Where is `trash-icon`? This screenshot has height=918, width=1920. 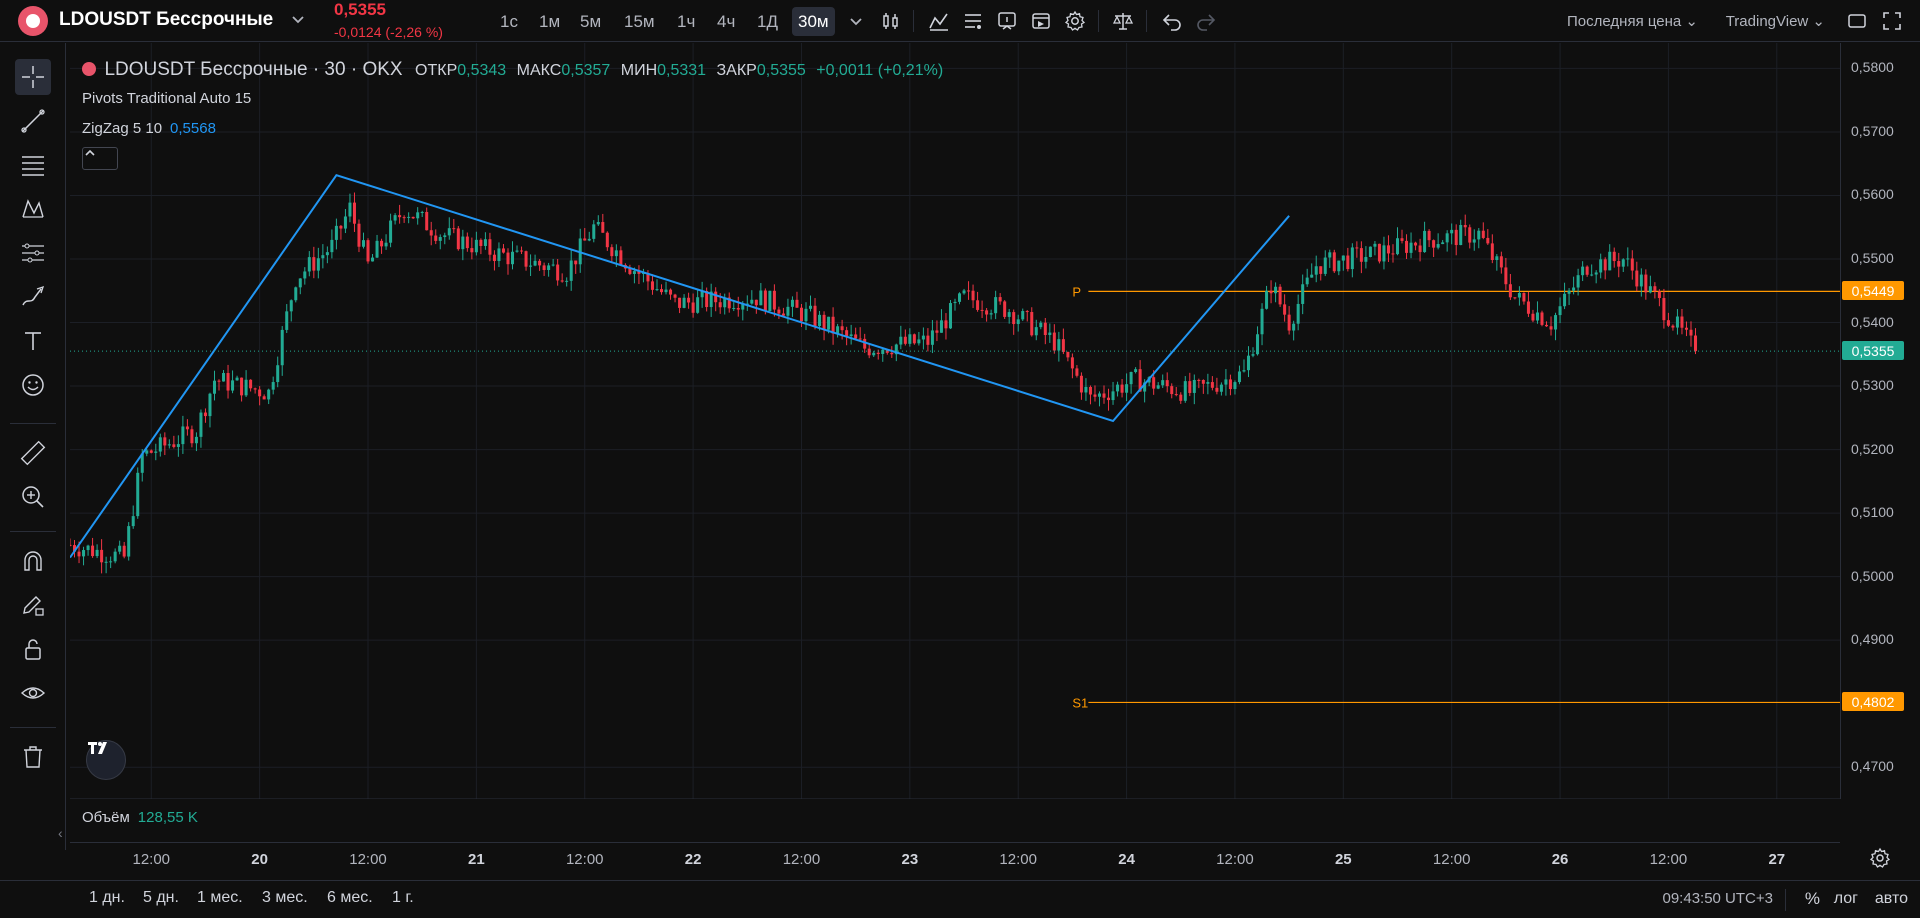 trash-icon is located at coordinates (33, 757).